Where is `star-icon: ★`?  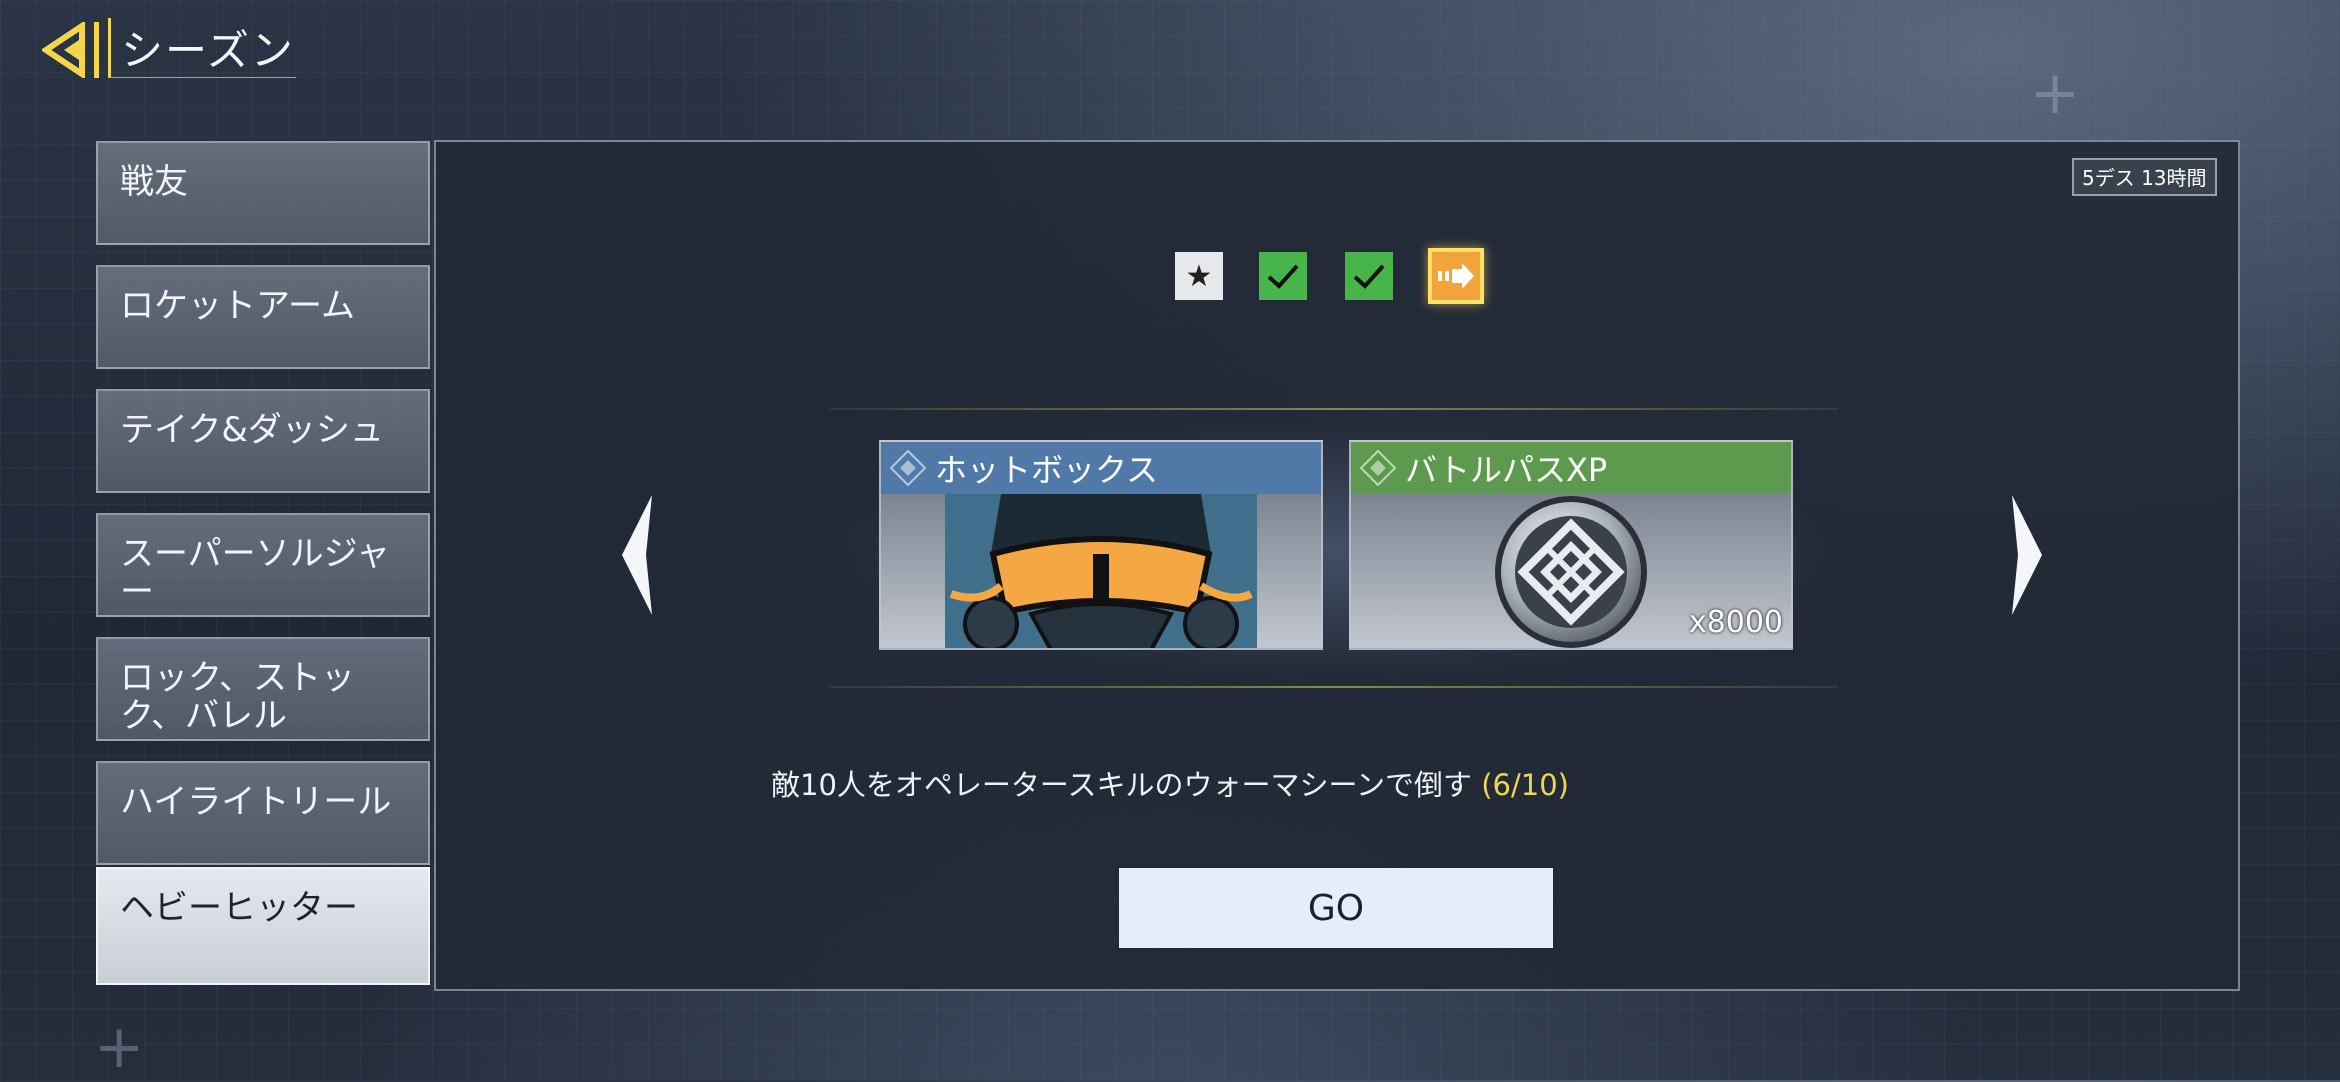 star-icon: ★ is located at coordinates (1199, 276).